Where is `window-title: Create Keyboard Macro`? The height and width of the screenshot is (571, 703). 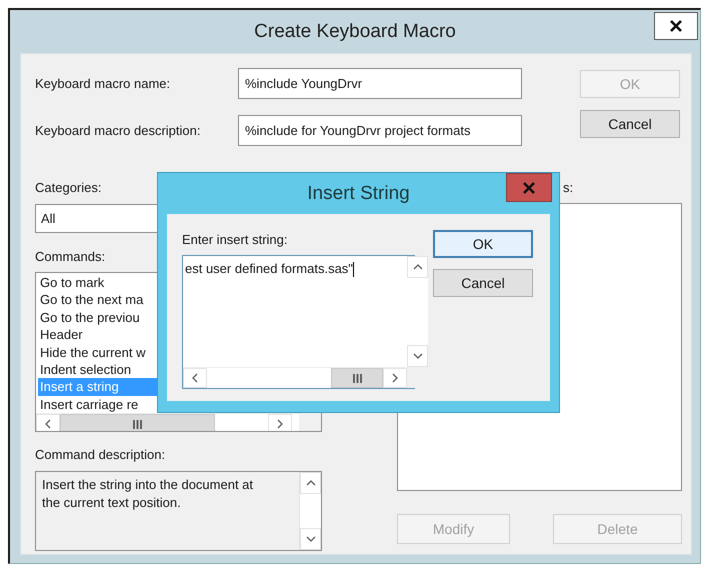 window-title: Create Keyboard Macro is located at coordinates (355, 31).